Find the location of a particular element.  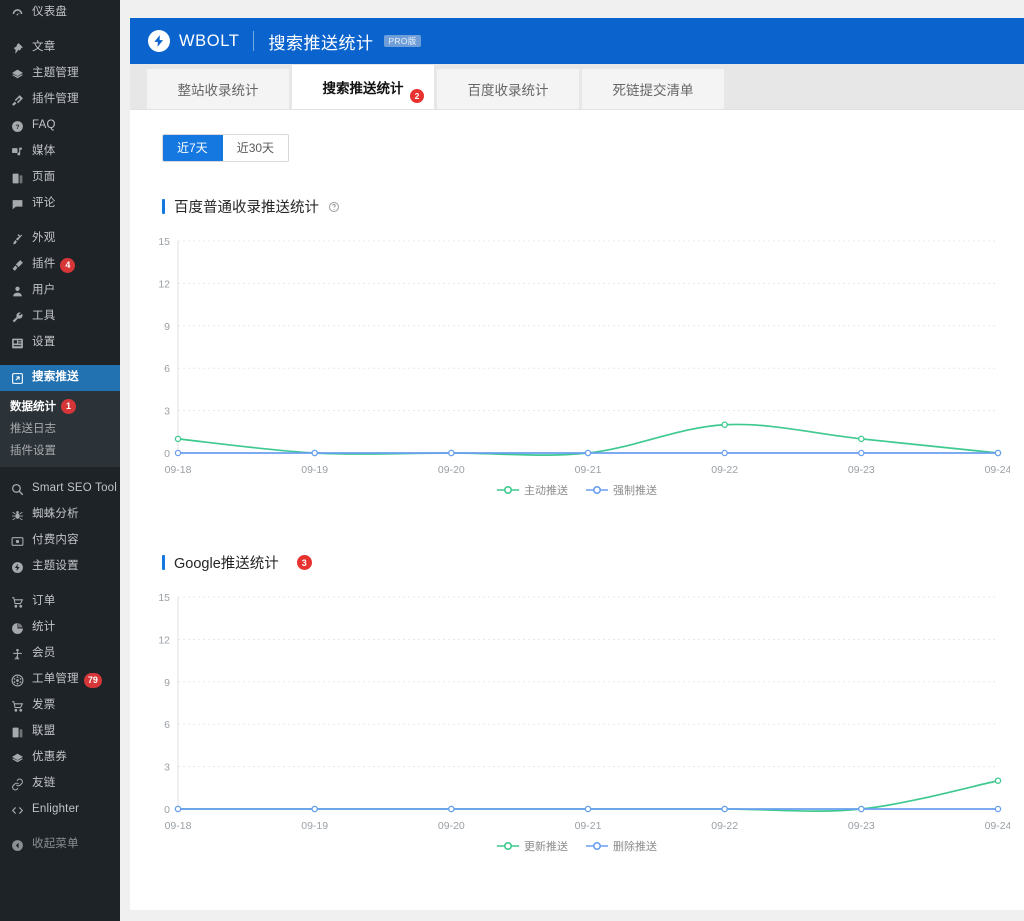

sidebar-item-12: 设置 is located at coordinates (60, 343).